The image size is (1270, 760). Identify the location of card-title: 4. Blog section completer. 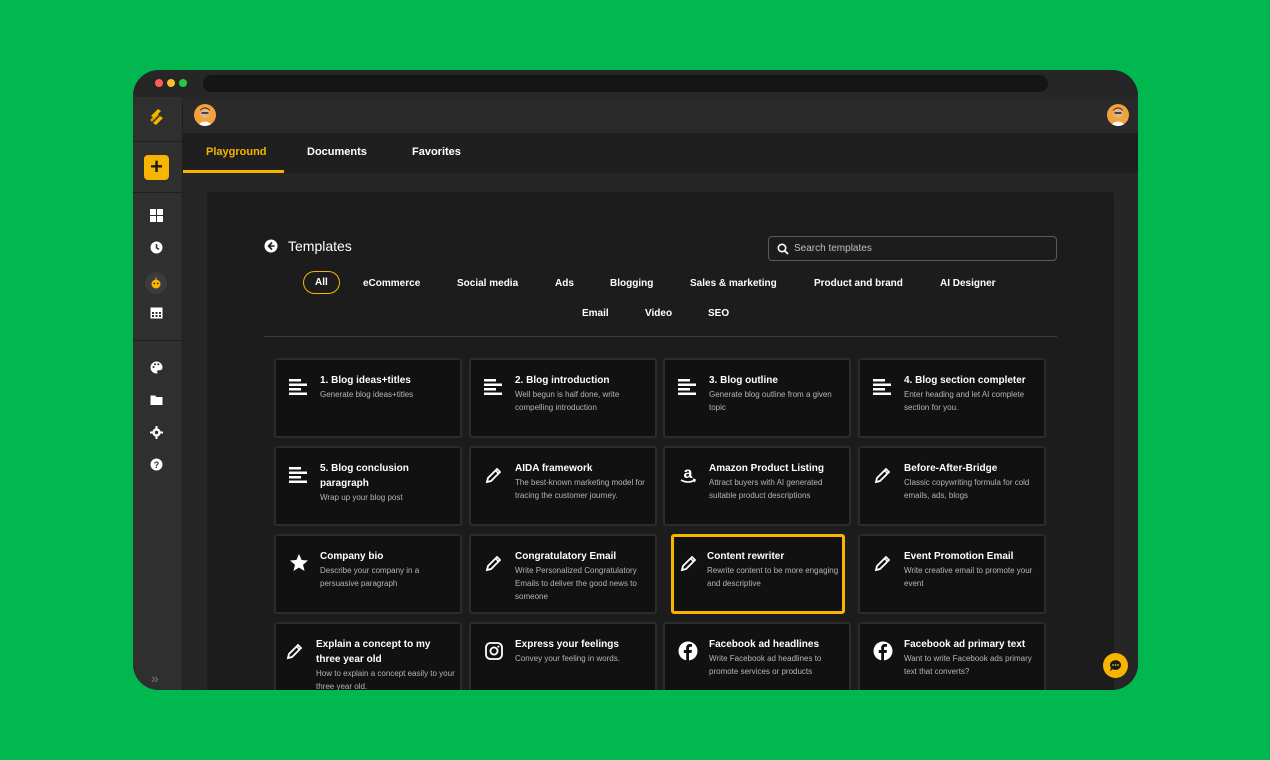
(965, 380).